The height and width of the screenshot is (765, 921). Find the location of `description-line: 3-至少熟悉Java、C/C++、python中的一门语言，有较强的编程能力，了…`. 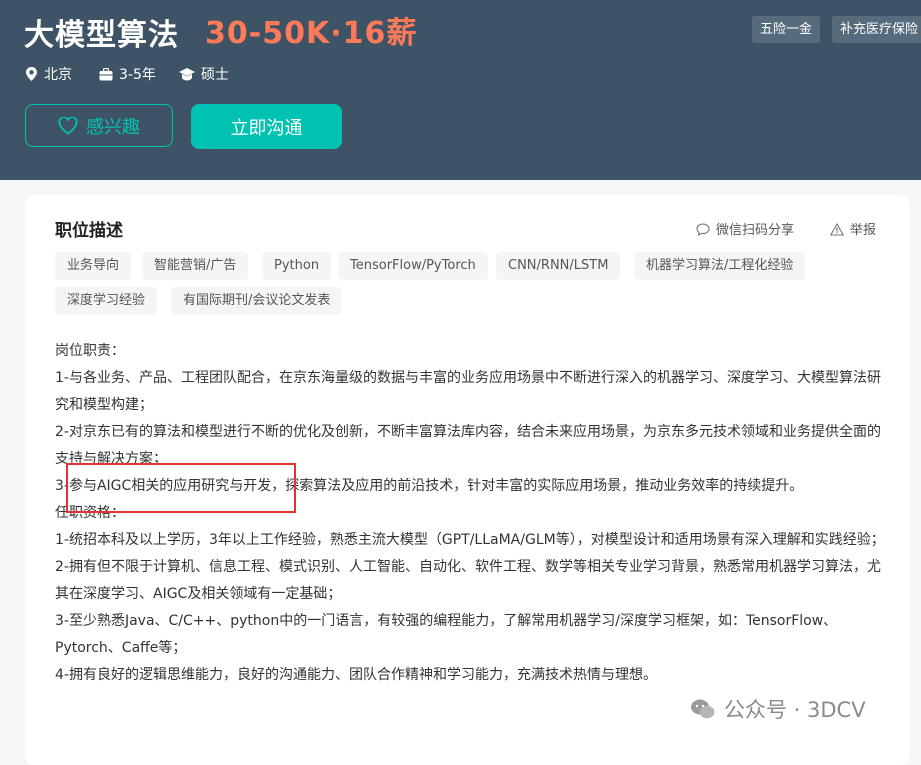

description-line: 3-至少熟悉Java、C/C++、python中的一门语言，有较强的编程能力，了… is located at coordinates (446, 634).